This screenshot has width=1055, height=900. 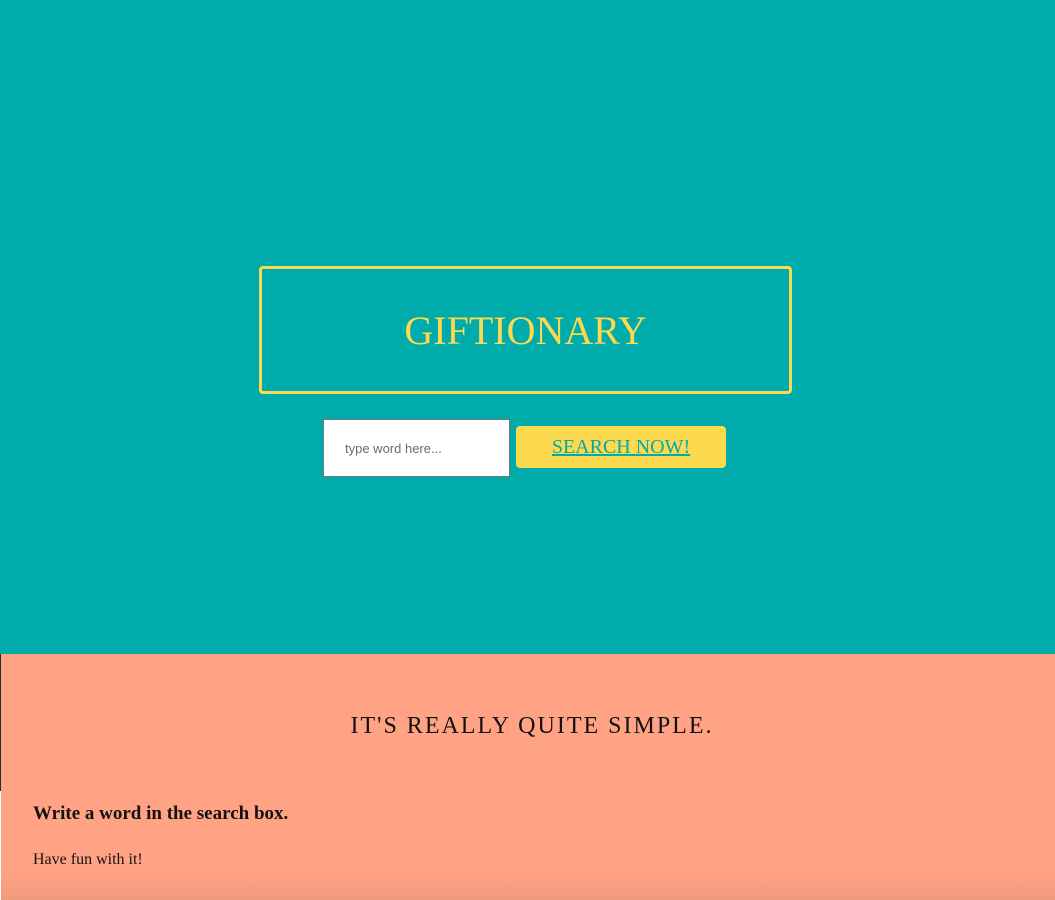 I want to click on search-button: SEARCH NOW!, so click(x=621, y=447).